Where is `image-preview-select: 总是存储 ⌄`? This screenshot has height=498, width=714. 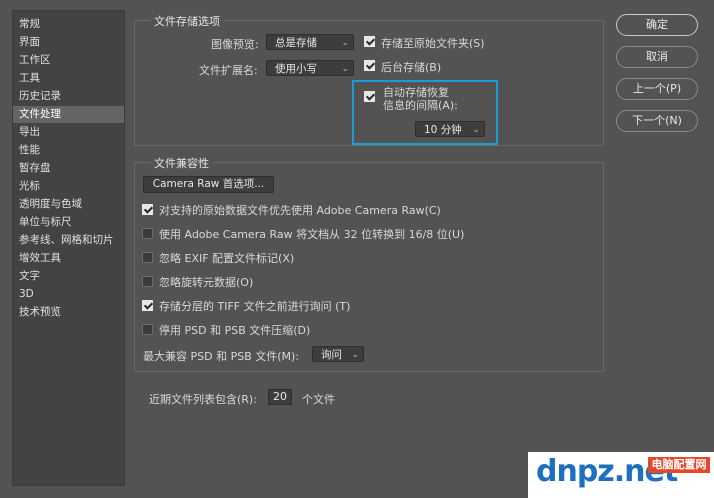 image-preview-select: 总是存储 ⌄ is located at coordinates (310, 42).